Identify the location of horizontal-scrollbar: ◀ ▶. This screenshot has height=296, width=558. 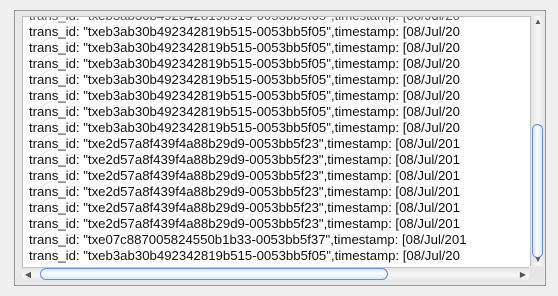
(275, 274).